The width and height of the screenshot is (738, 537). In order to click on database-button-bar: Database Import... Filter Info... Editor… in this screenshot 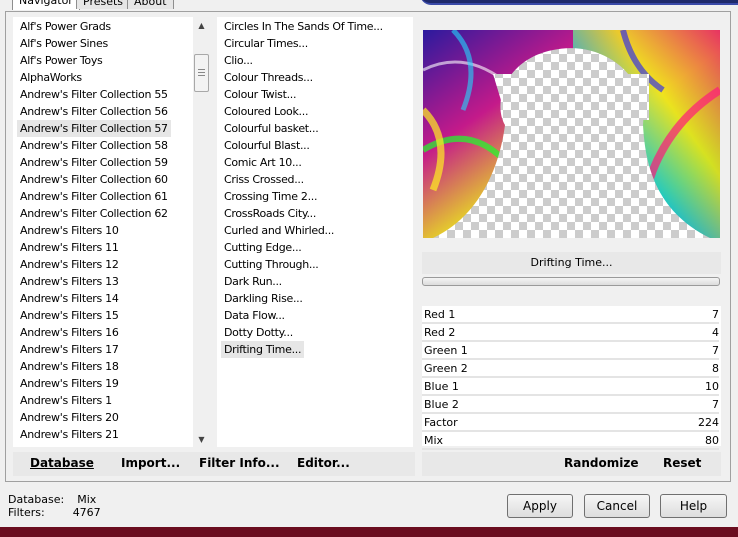, I will do `click(214, 464)`.